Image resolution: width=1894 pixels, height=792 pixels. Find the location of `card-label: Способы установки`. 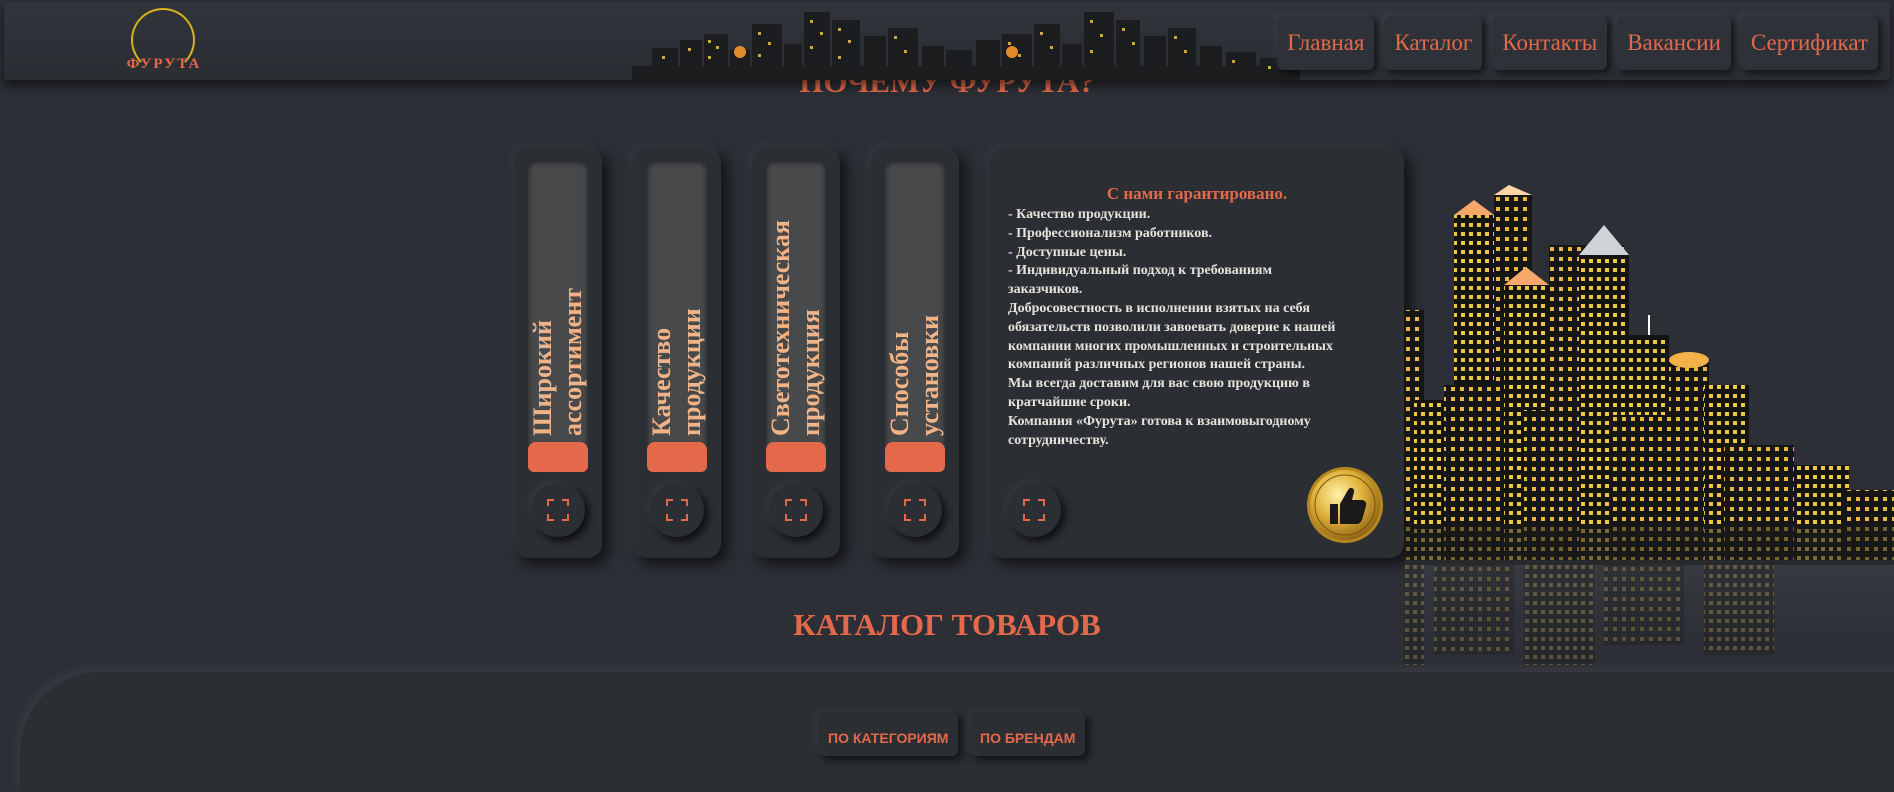

card-label: Способы установки is located at coordinates (915, 302).